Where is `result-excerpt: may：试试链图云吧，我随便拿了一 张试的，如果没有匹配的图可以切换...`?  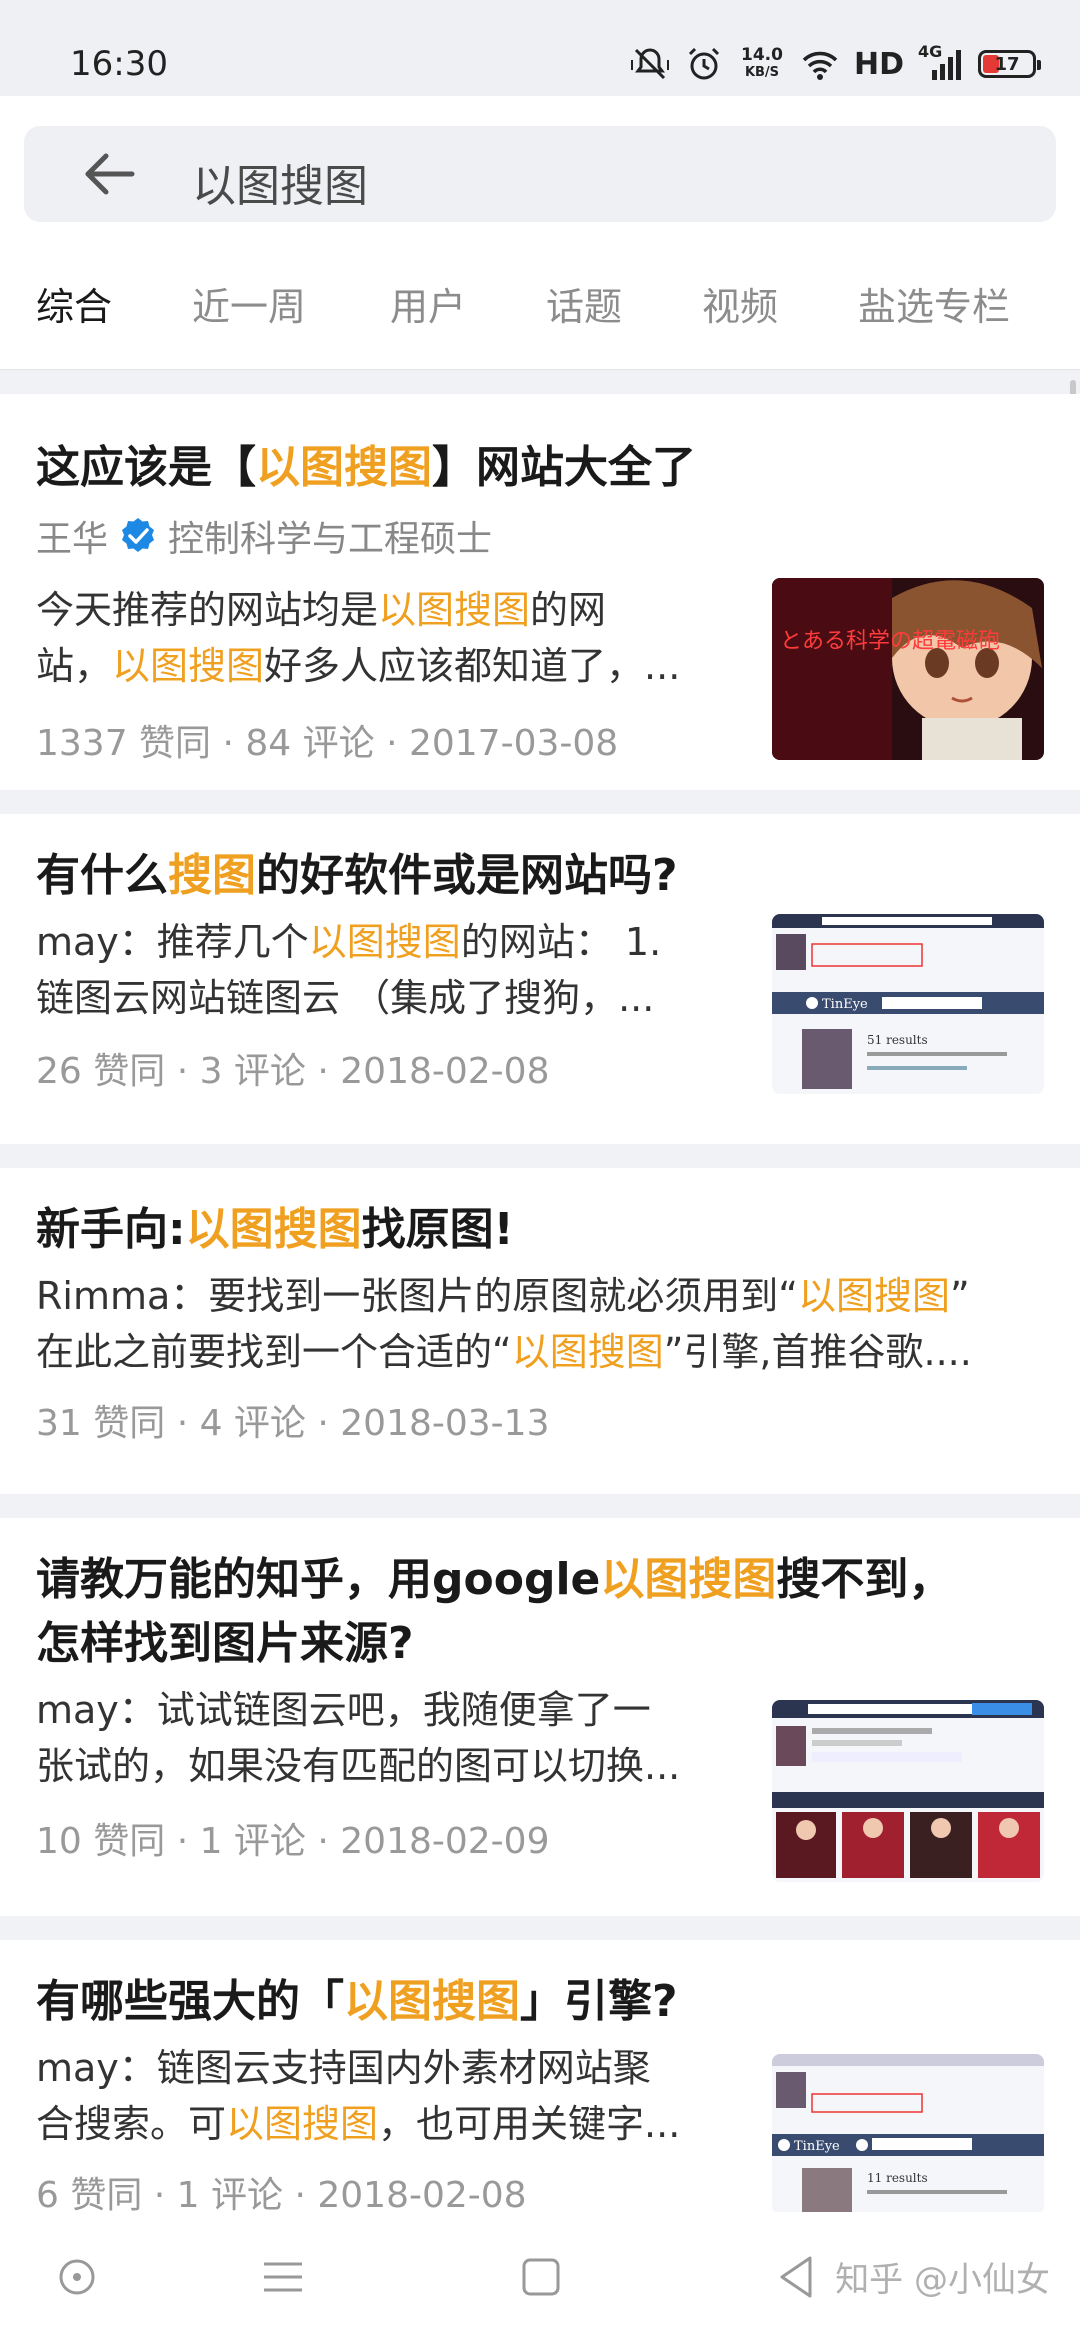
result-excerpt: may：试试链图云吧，我随便拿了一 张试的，如果没有匹配的图可以切换... is located at coordinates (381, 1738).